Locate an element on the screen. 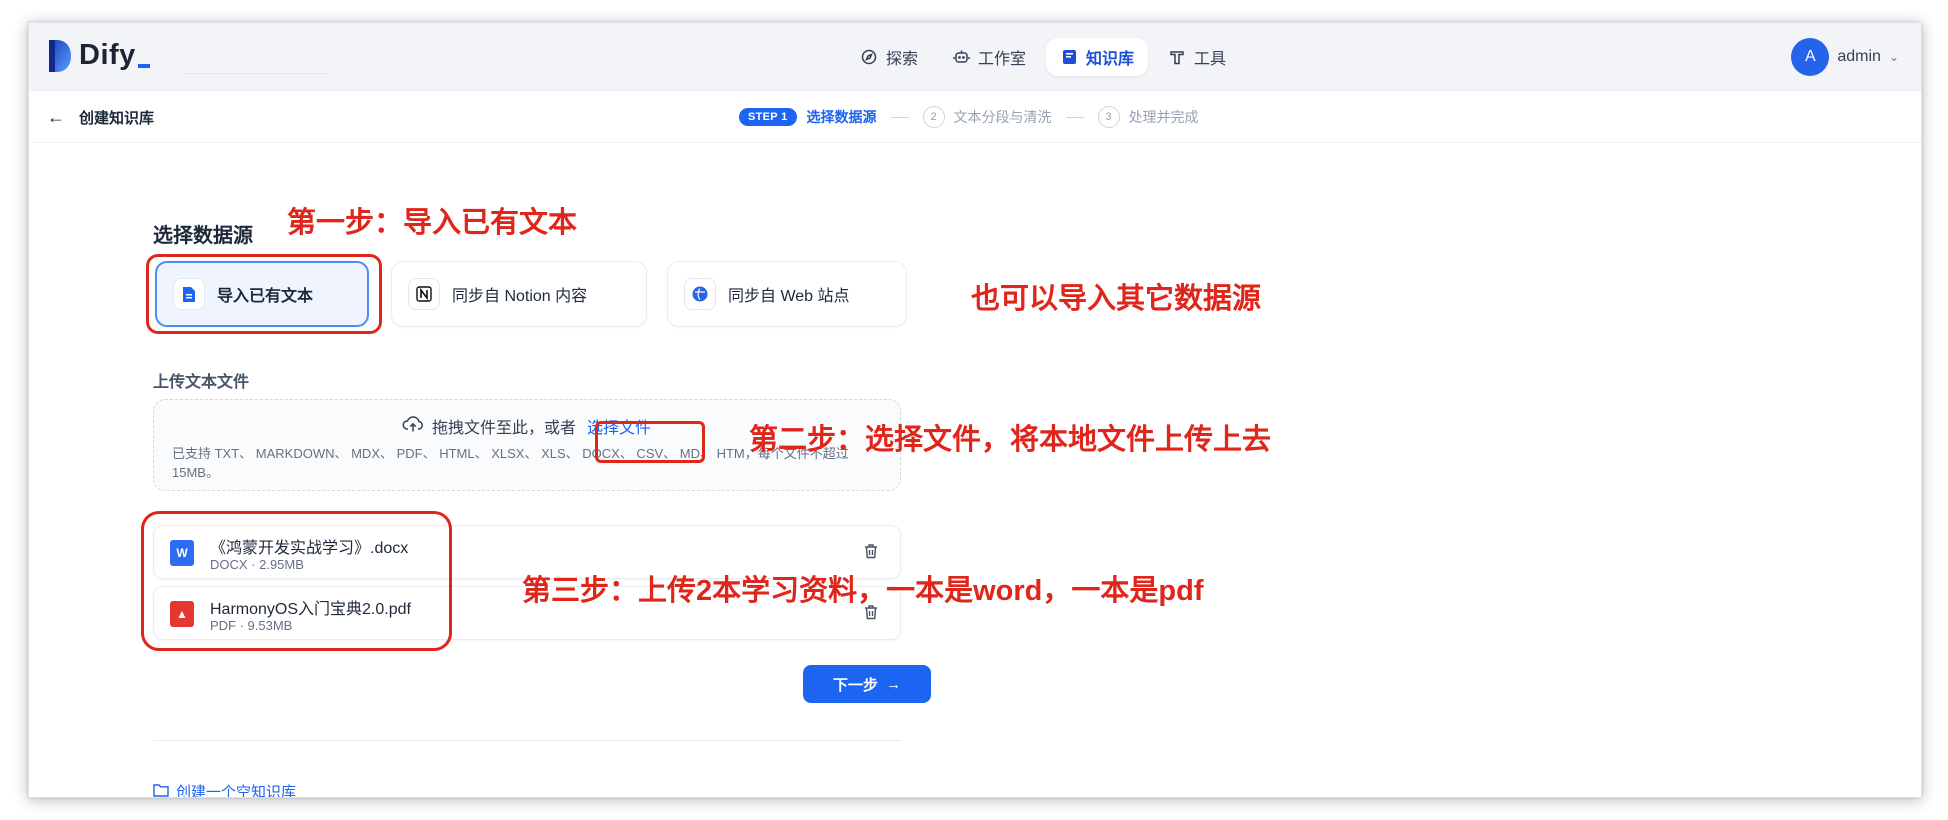 Image resolution: width=1948 pixels, height=820 pixels. step-indicator: STEP 1 选择数据源 2 文本分段与清洗 3 处理并完成 is located at coordinates (969, 117).